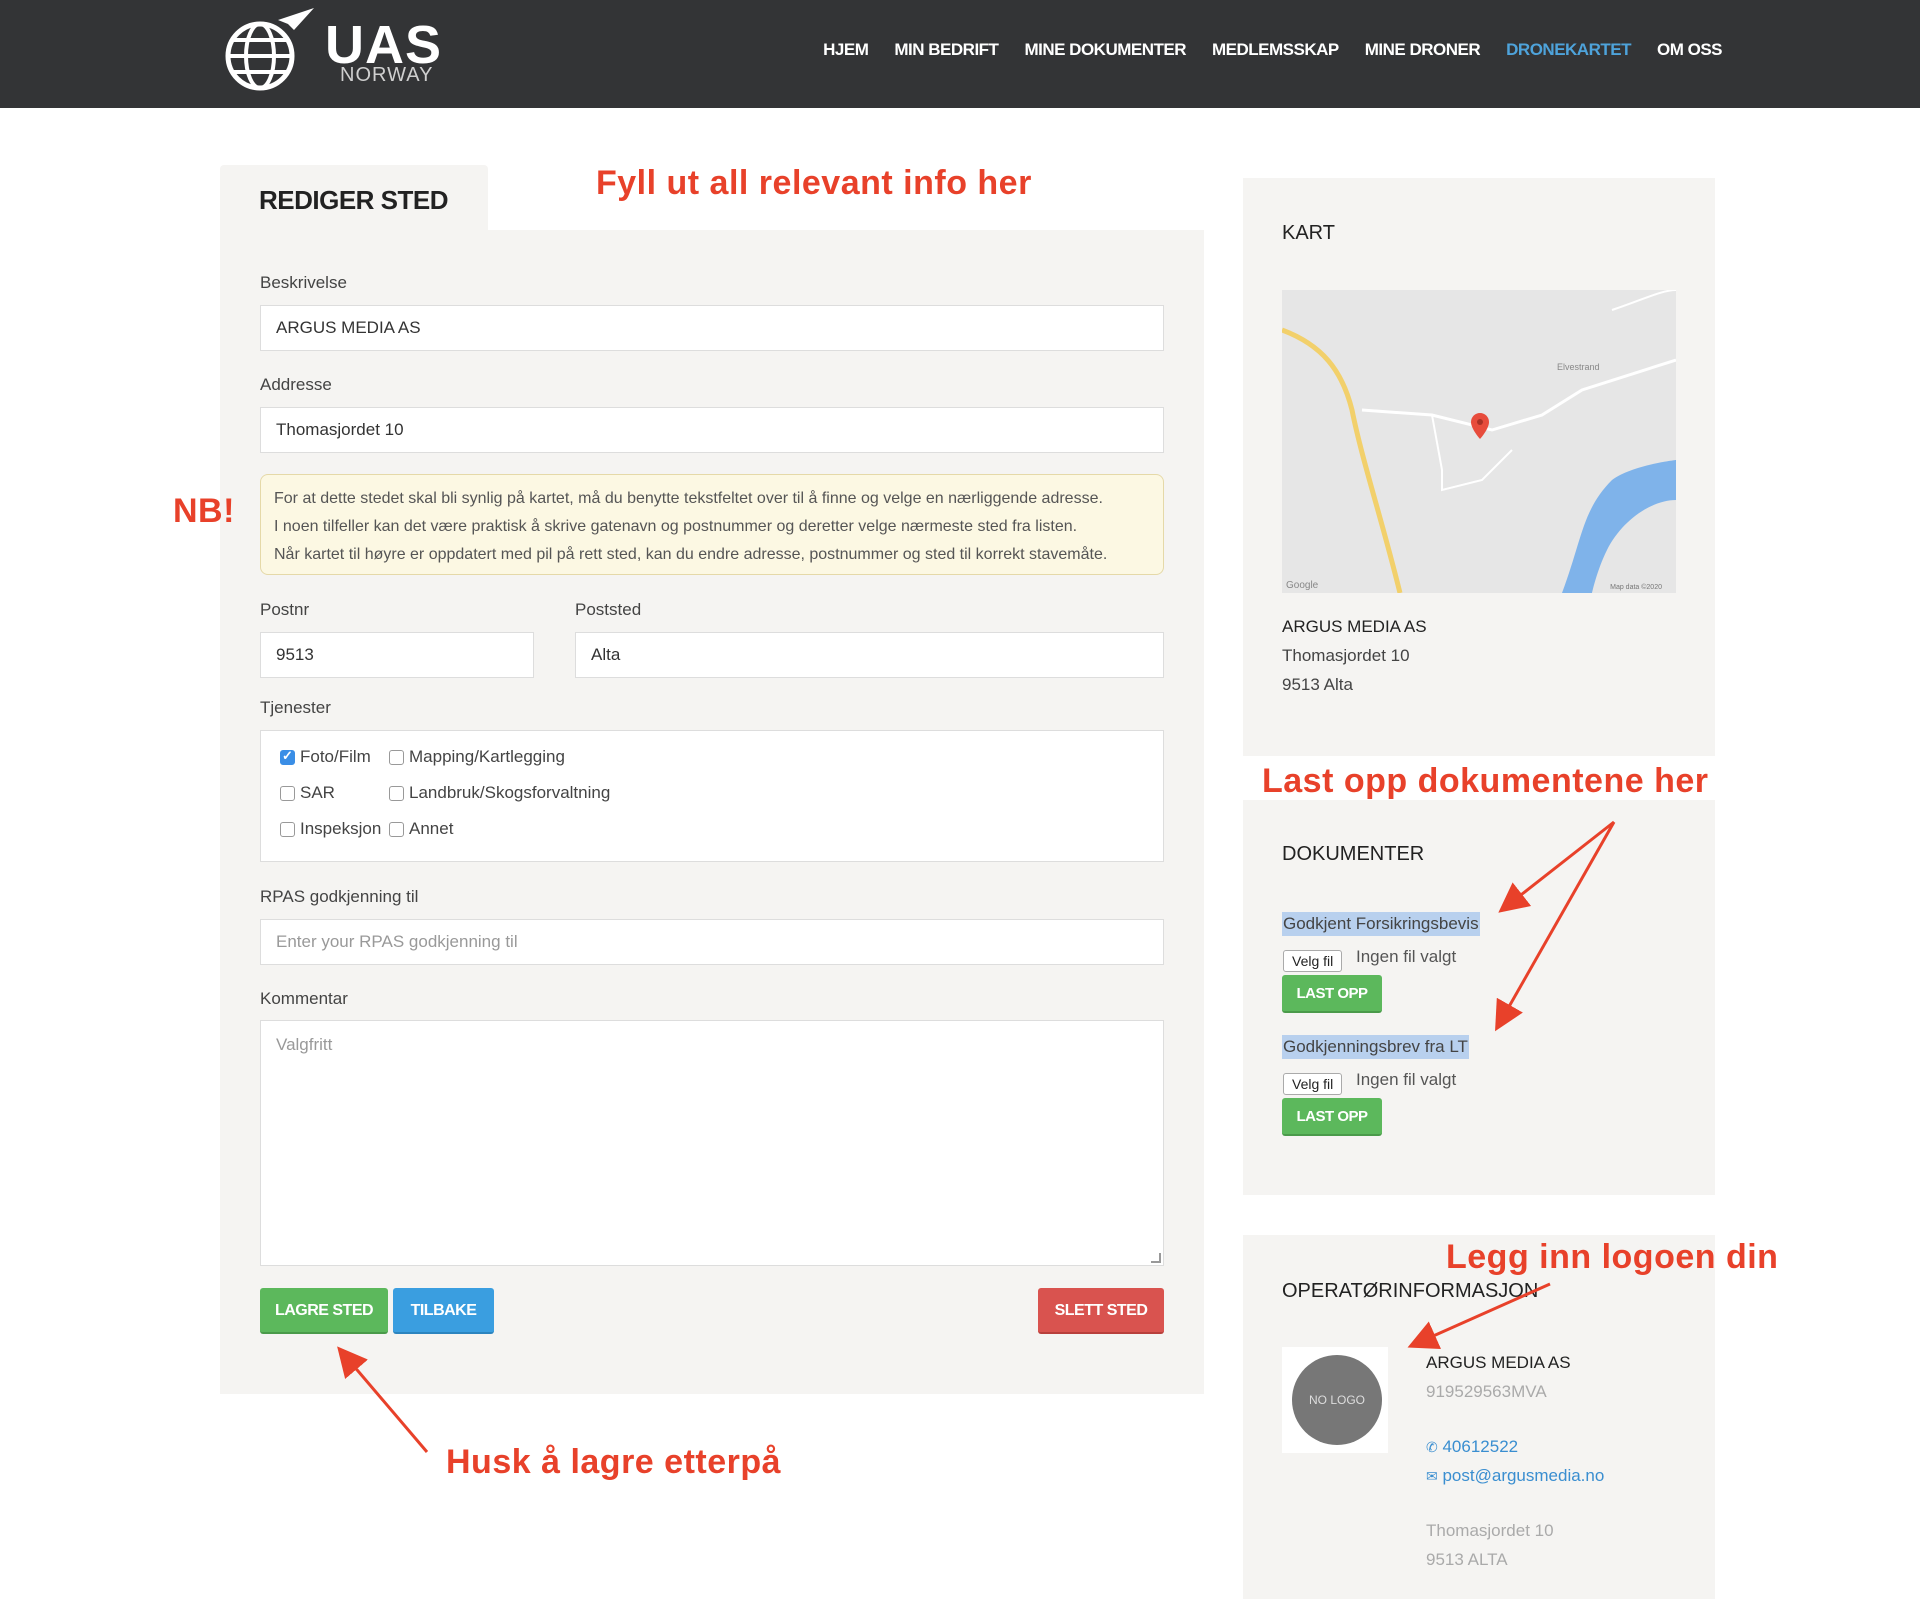  What do you see at coordinates (303, 282) in the screenshot?
I see `description-label: Beskrivelse` at bounding box center [303, 282].